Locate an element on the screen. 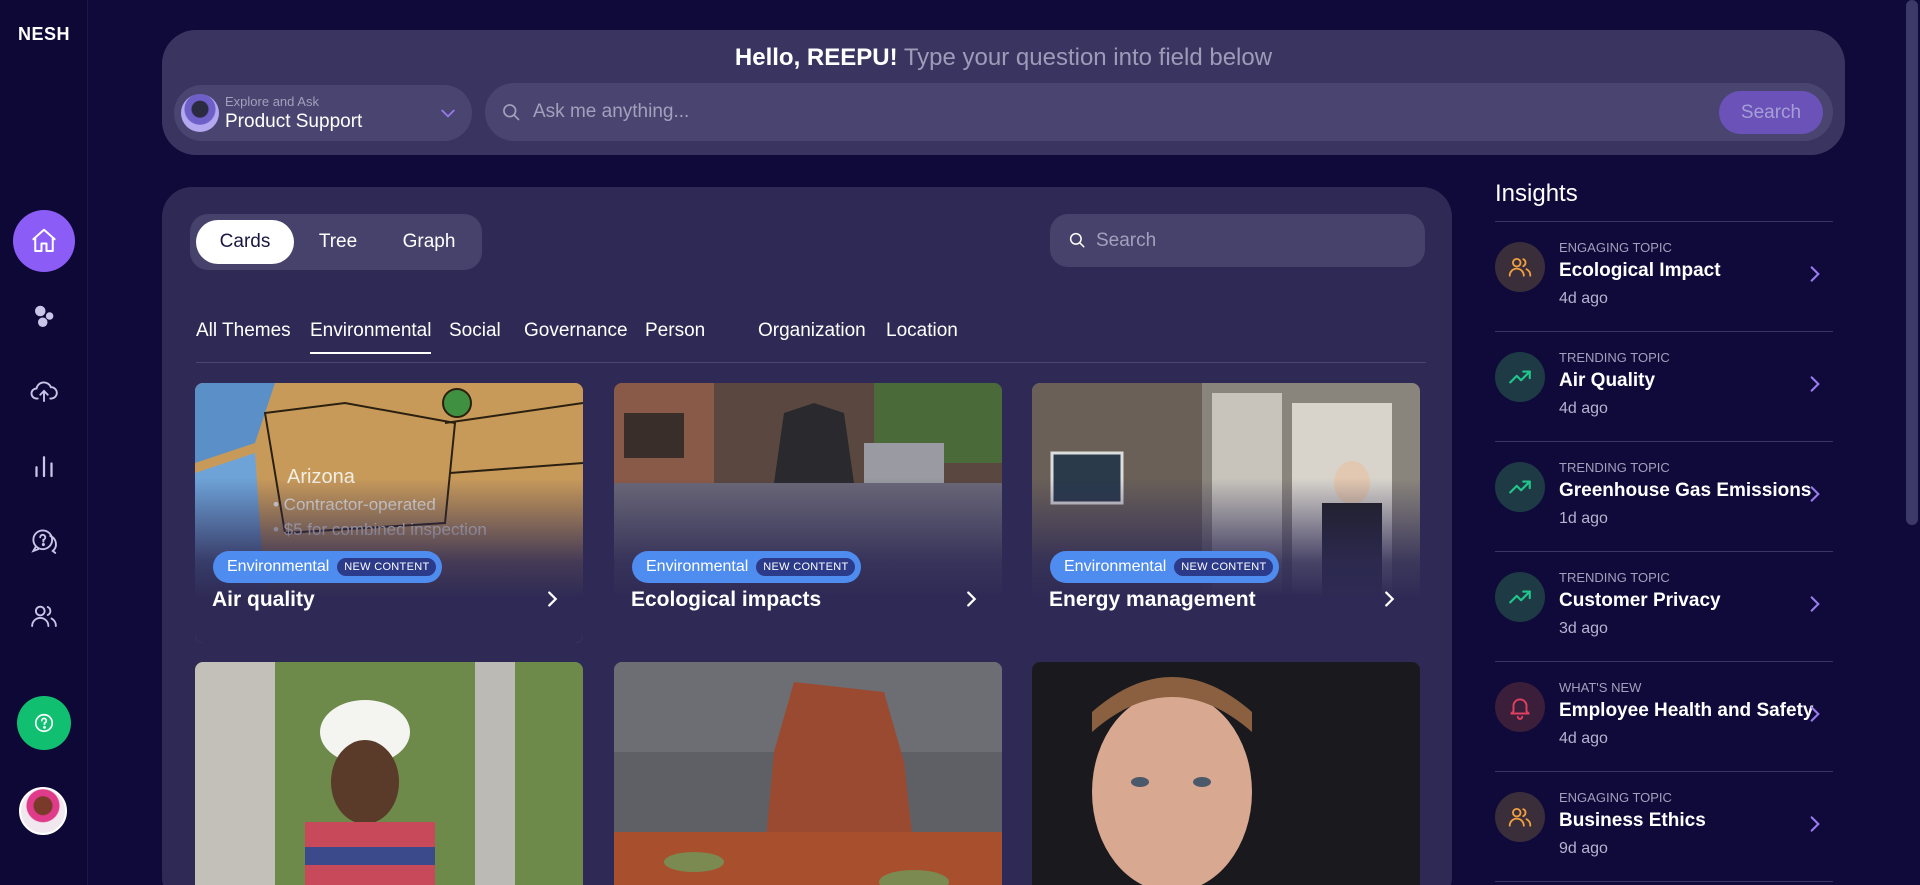 This screenshot has height=885, width=1920. panel-search-input is located at coordinates (1246, 240).